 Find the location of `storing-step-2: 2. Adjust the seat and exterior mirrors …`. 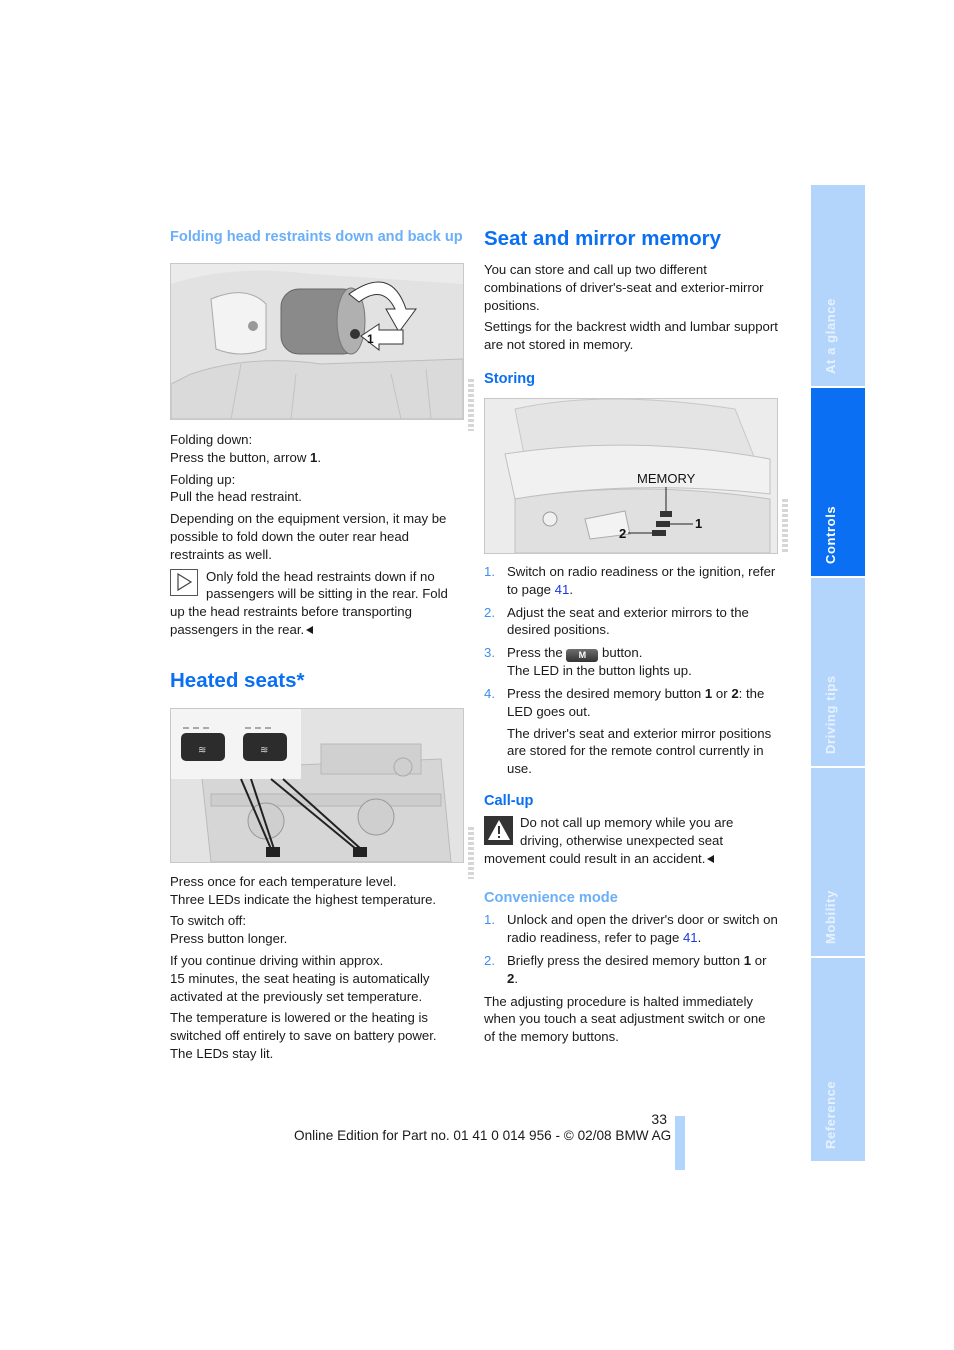

storing-step-2: 2. Adjust the seat and exterior mirrors … is located at coordinates (631, 622).